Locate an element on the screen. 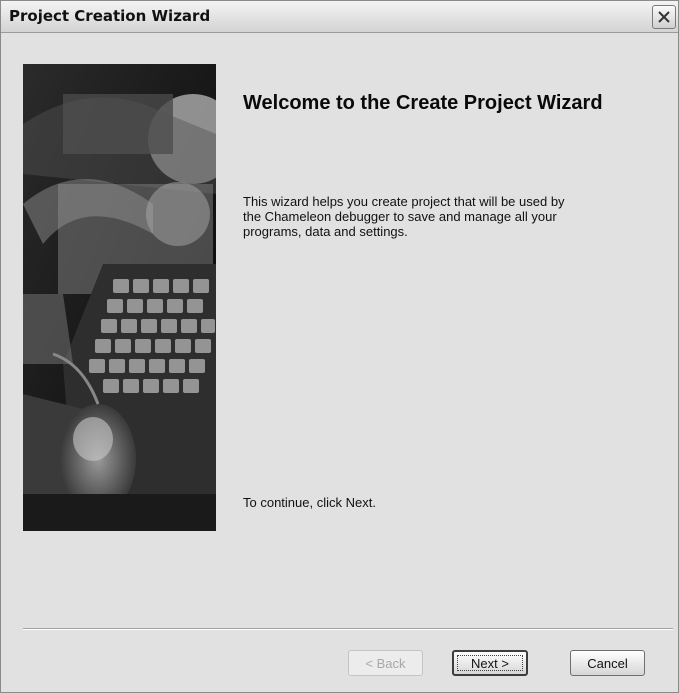  cancel-button-label: Cancel is located at coordinates (607, 663).